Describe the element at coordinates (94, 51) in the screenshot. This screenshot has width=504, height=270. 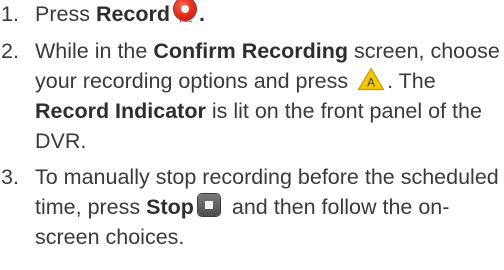
I see `step-text: While in the` at that location.